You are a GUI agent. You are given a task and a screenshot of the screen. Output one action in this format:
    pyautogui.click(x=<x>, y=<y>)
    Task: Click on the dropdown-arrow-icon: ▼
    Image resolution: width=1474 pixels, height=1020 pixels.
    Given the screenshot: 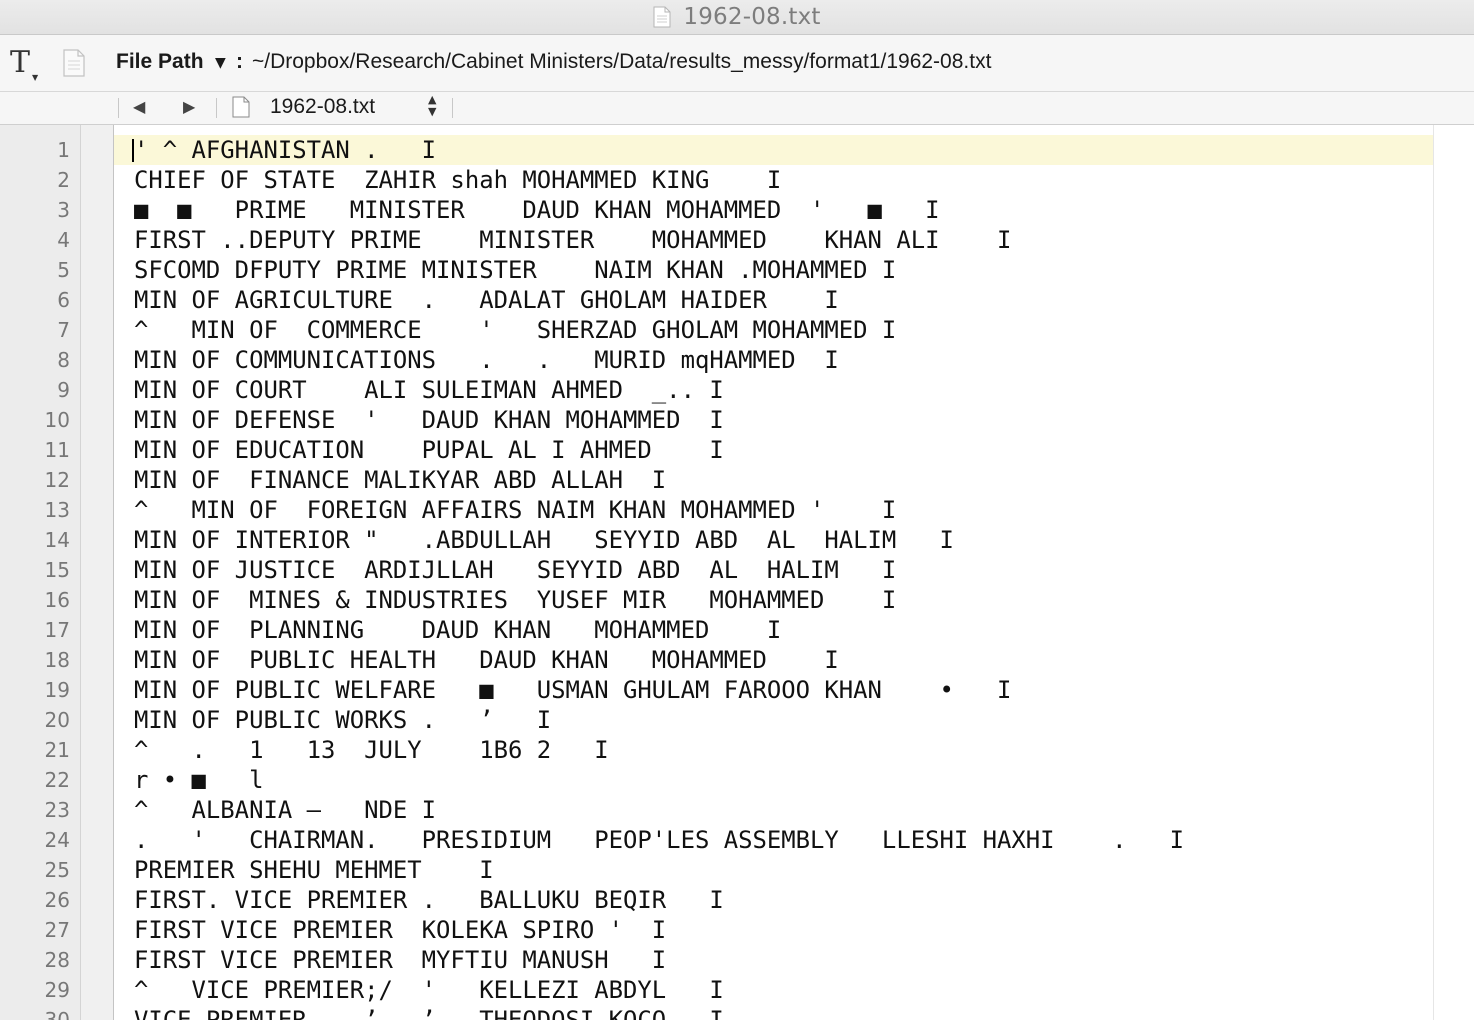 What is the action you would take?
    pyautogui.click(x=35, y=77)
    